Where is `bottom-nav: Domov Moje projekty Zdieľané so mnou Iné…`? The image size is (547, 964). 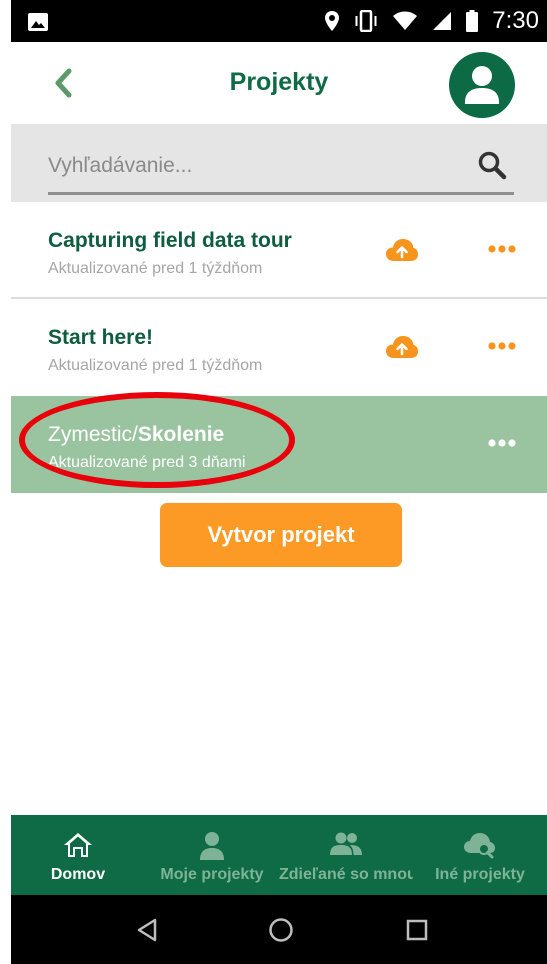 bottom-nav: Domov Moje projekty Zdieľané so mnou Iné… is located at coordinates (279, 855).